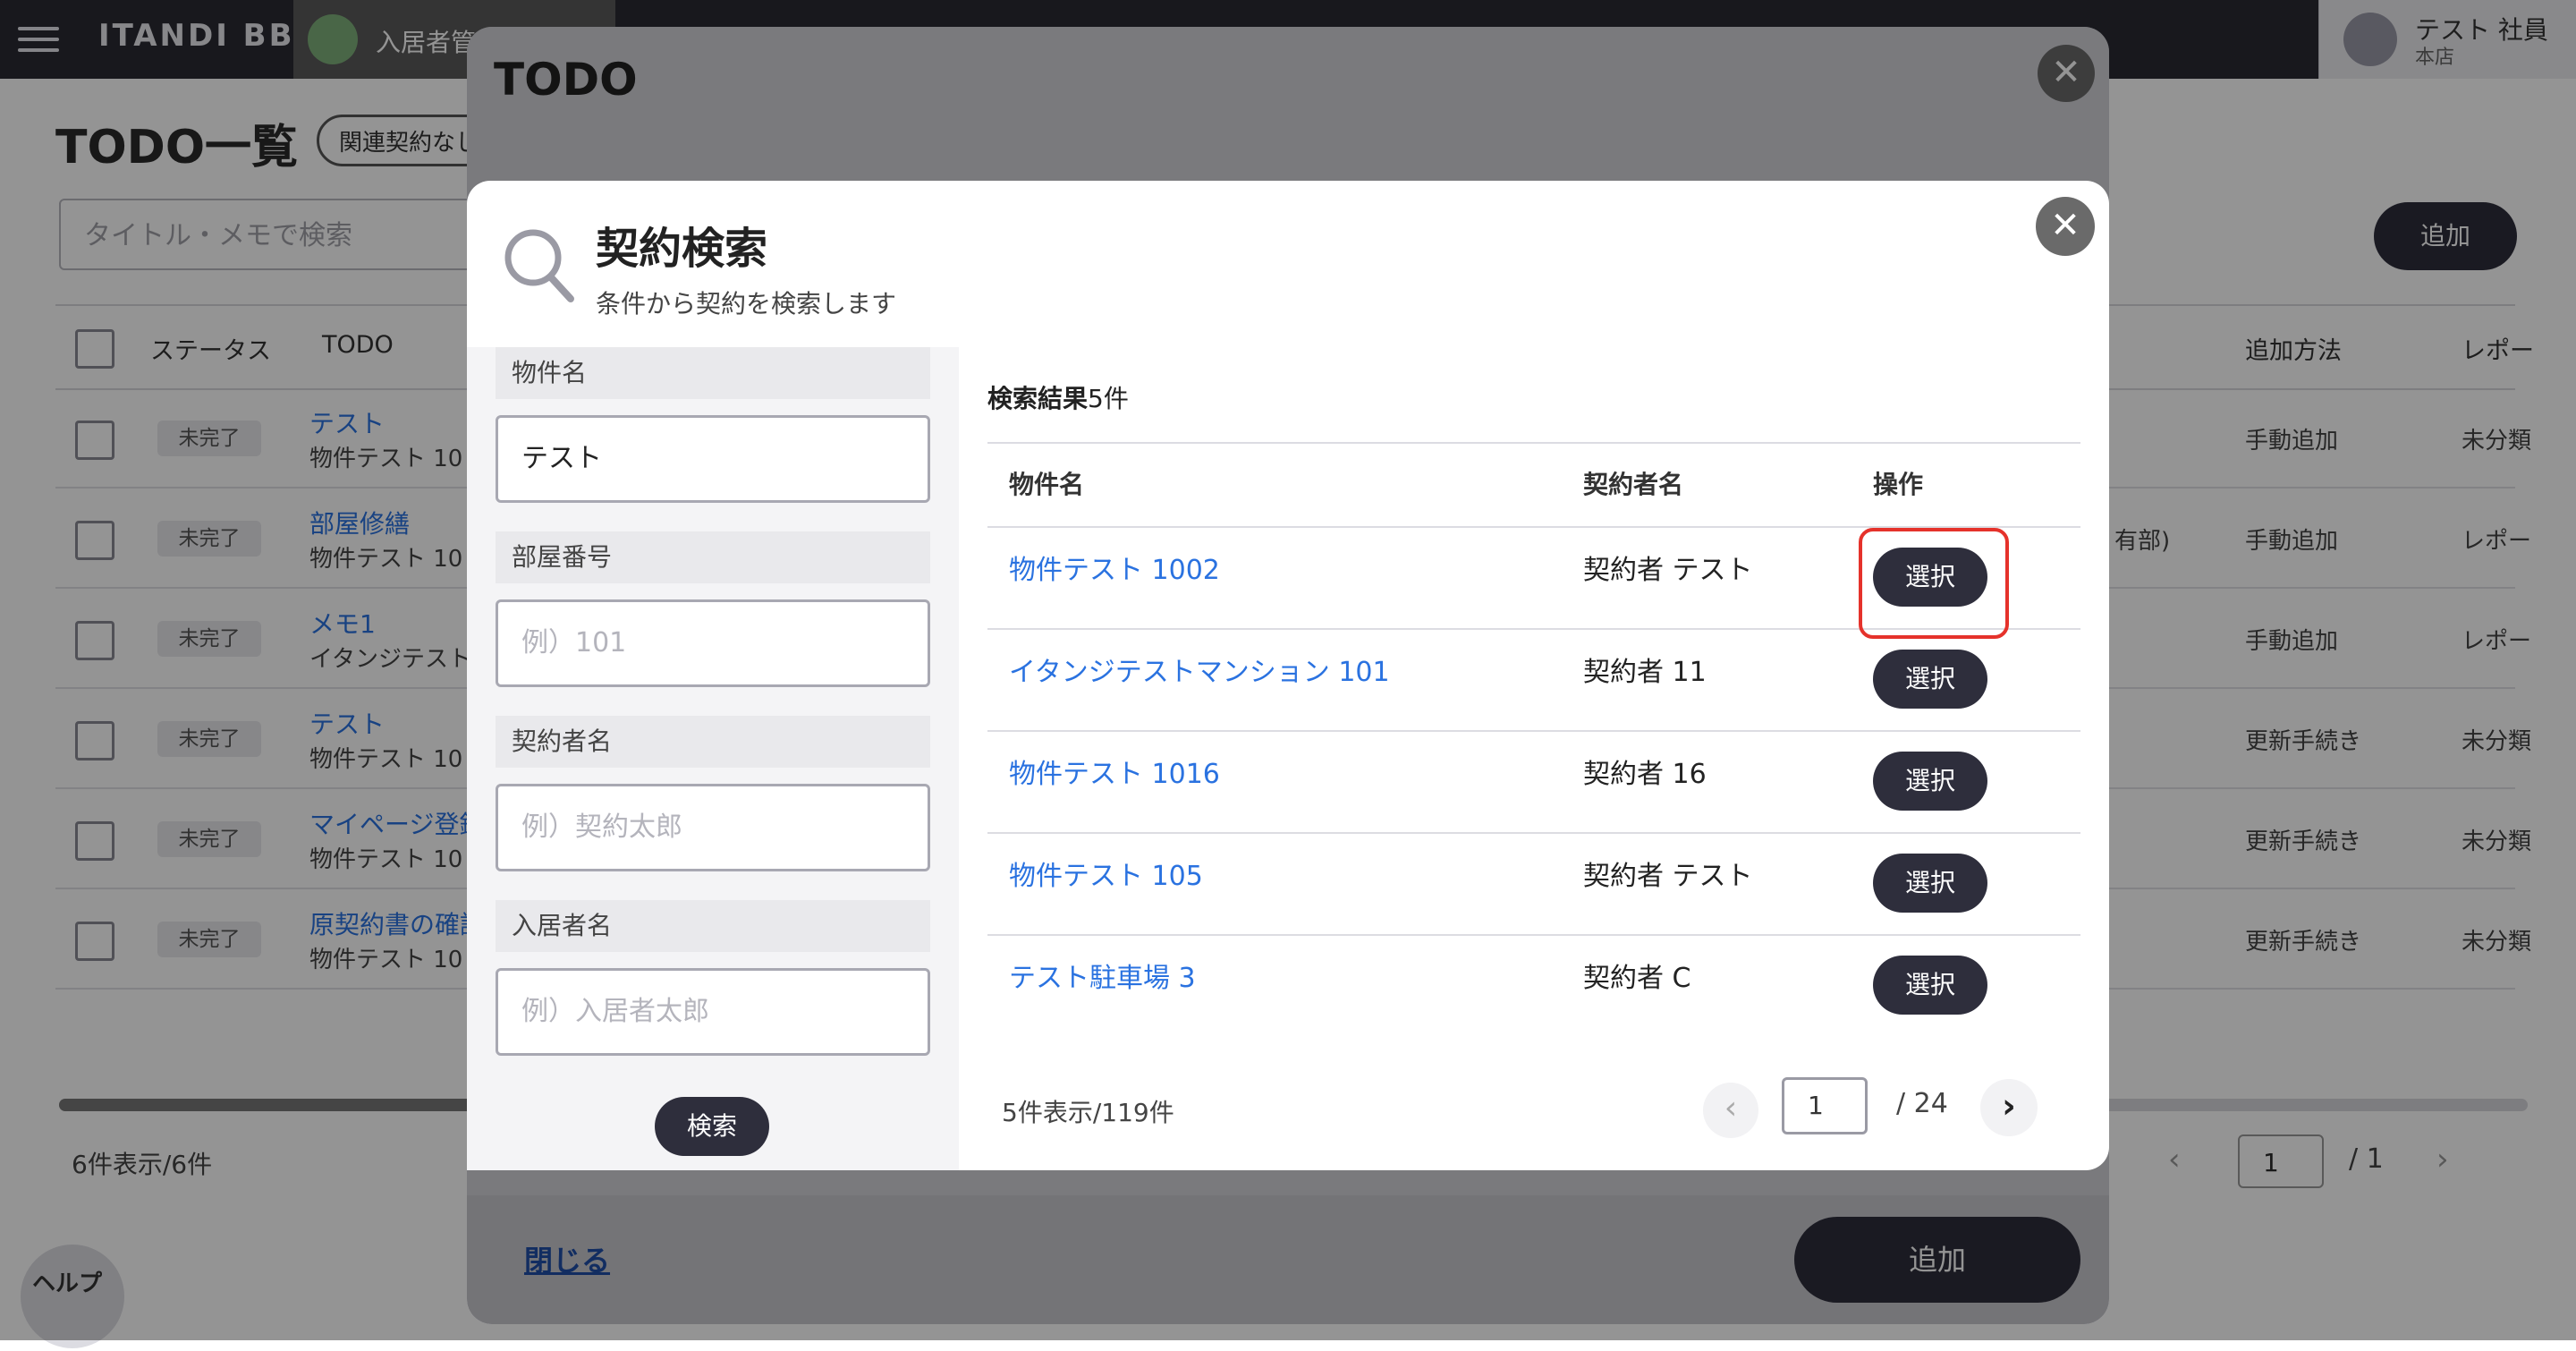 Image resolution: width=2576 pixels, height=1351 pixels. Describe the element at coordinates (1934, 583) in the screenshot. I see `highlight-box` at that location.